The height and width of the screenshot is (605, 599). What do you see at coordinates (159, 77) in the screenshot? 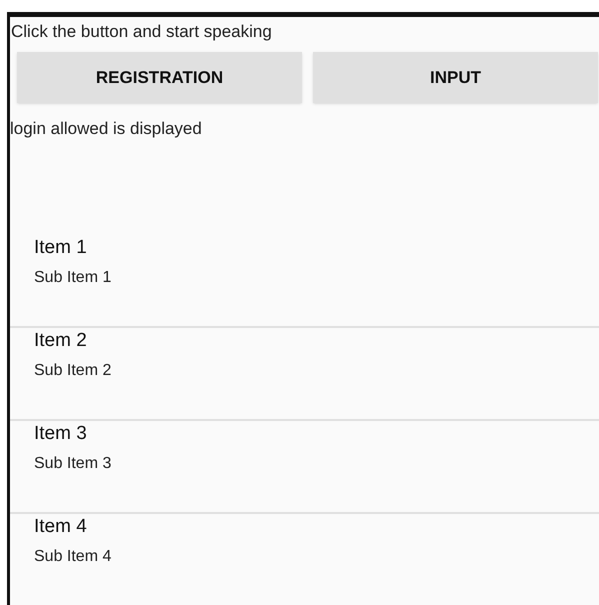
I see `action-button: REGISTRATION` at bounding box center [159, 77].